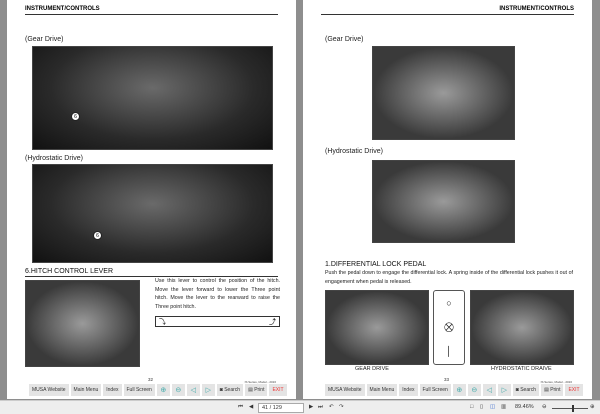 This screenshot has width=600, height=414. What do you see at coordinates (372, 369) in the screenshot?
I see `gear-drive-caption: GEAR DRIVE` at bounding box center [372, 369].